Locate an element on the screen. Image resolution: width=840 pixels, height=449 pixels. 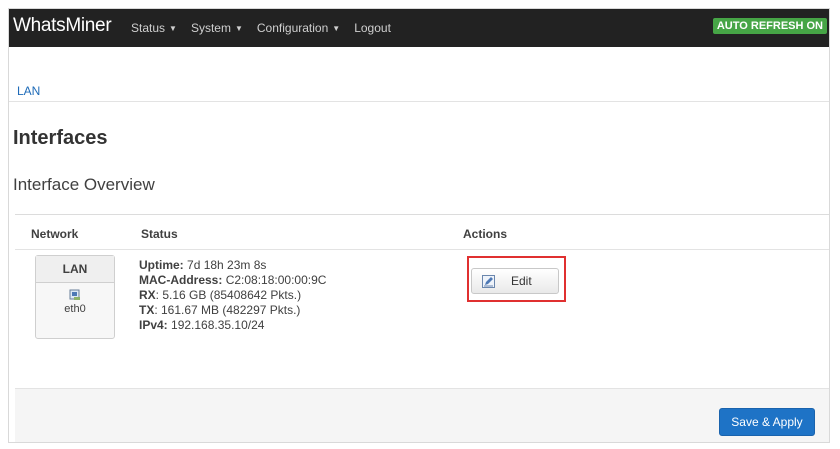
menu-system-label: System is located at coordinates (210, 28).